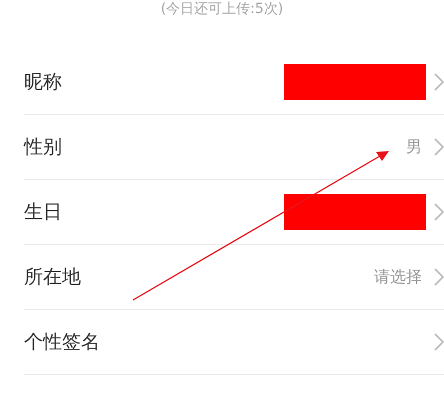 This screenshot has height=404, width=444. Describe the element at coordinates (43, 147) in the screenshot. I see `row-label: 性别` at that location.